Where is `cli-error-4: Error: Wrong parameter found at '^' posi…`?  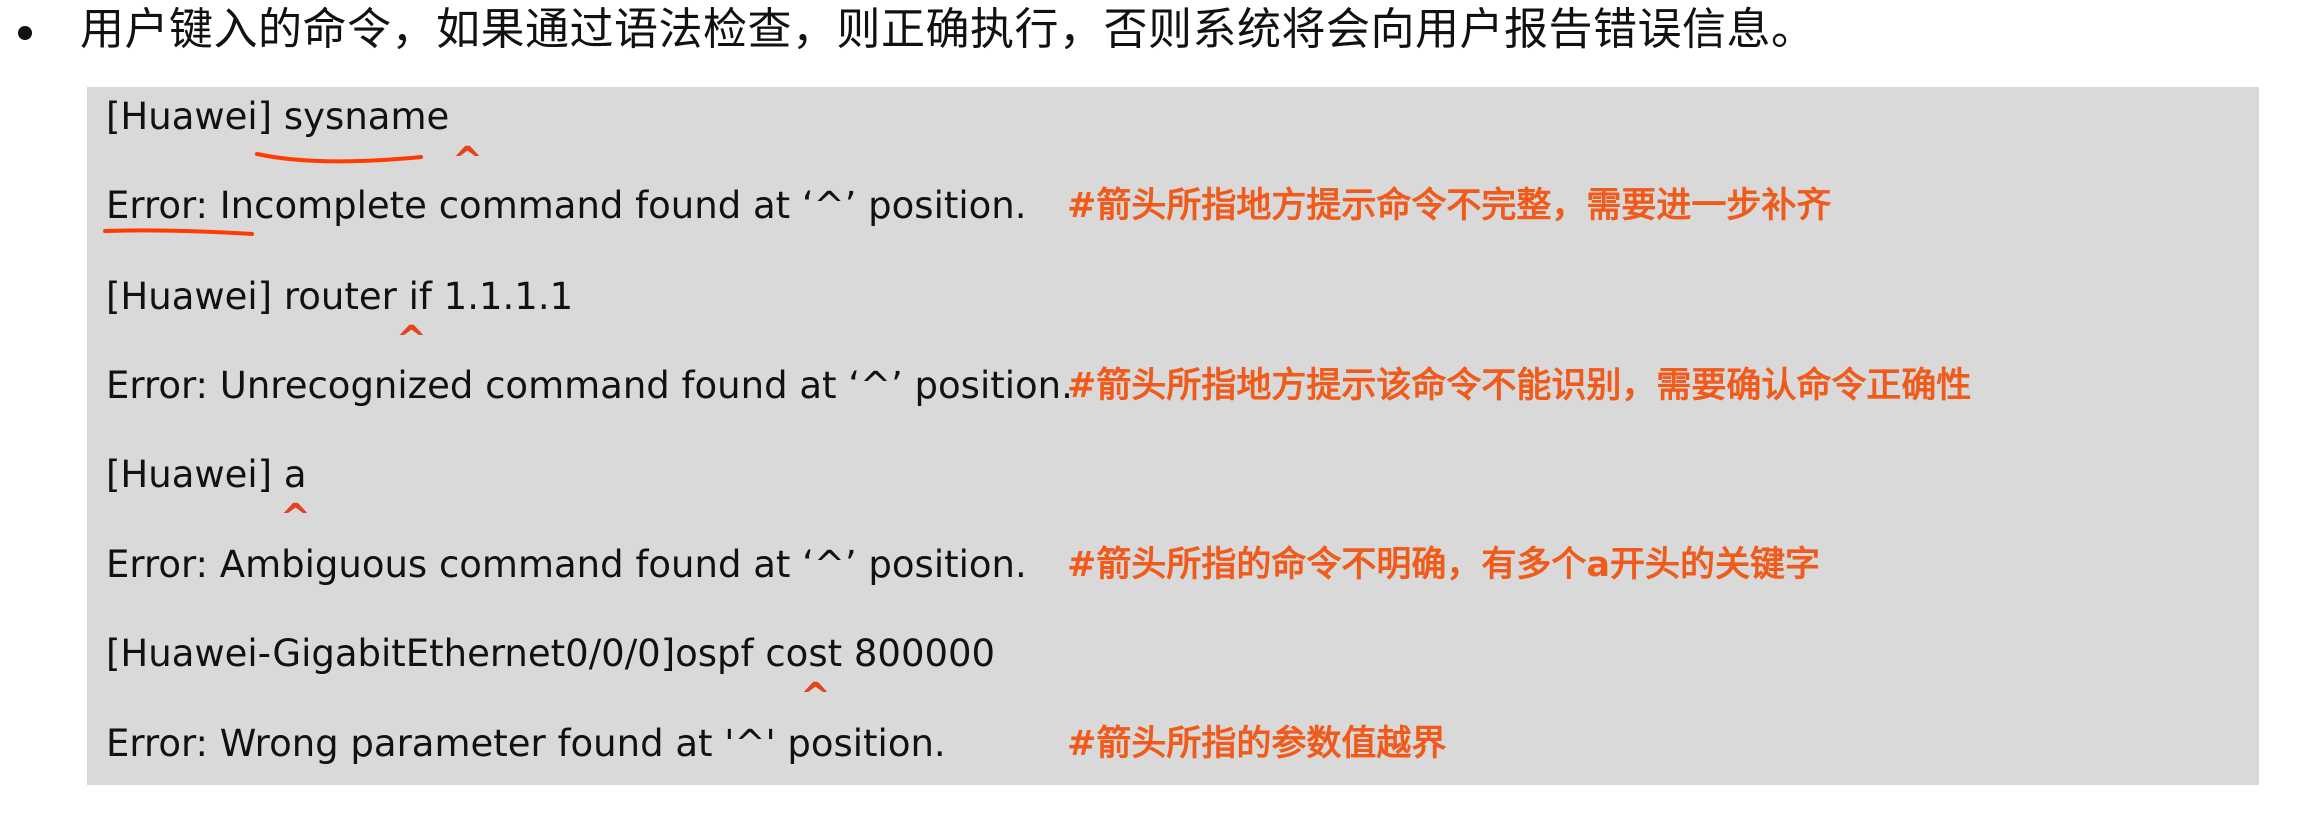 cli-error-4: Error: Wrong parameter found at '^' posi… is located at coordinates (526, 743).